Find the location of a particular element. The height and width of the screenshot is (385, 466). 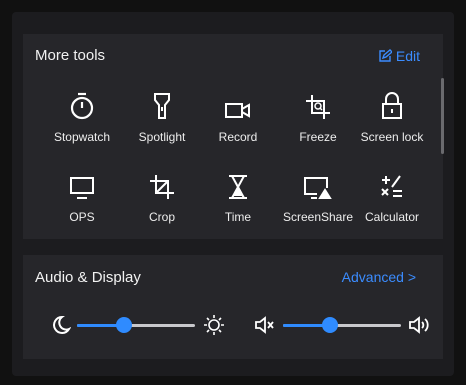

moon-icon is located at coordinates (60, 325).